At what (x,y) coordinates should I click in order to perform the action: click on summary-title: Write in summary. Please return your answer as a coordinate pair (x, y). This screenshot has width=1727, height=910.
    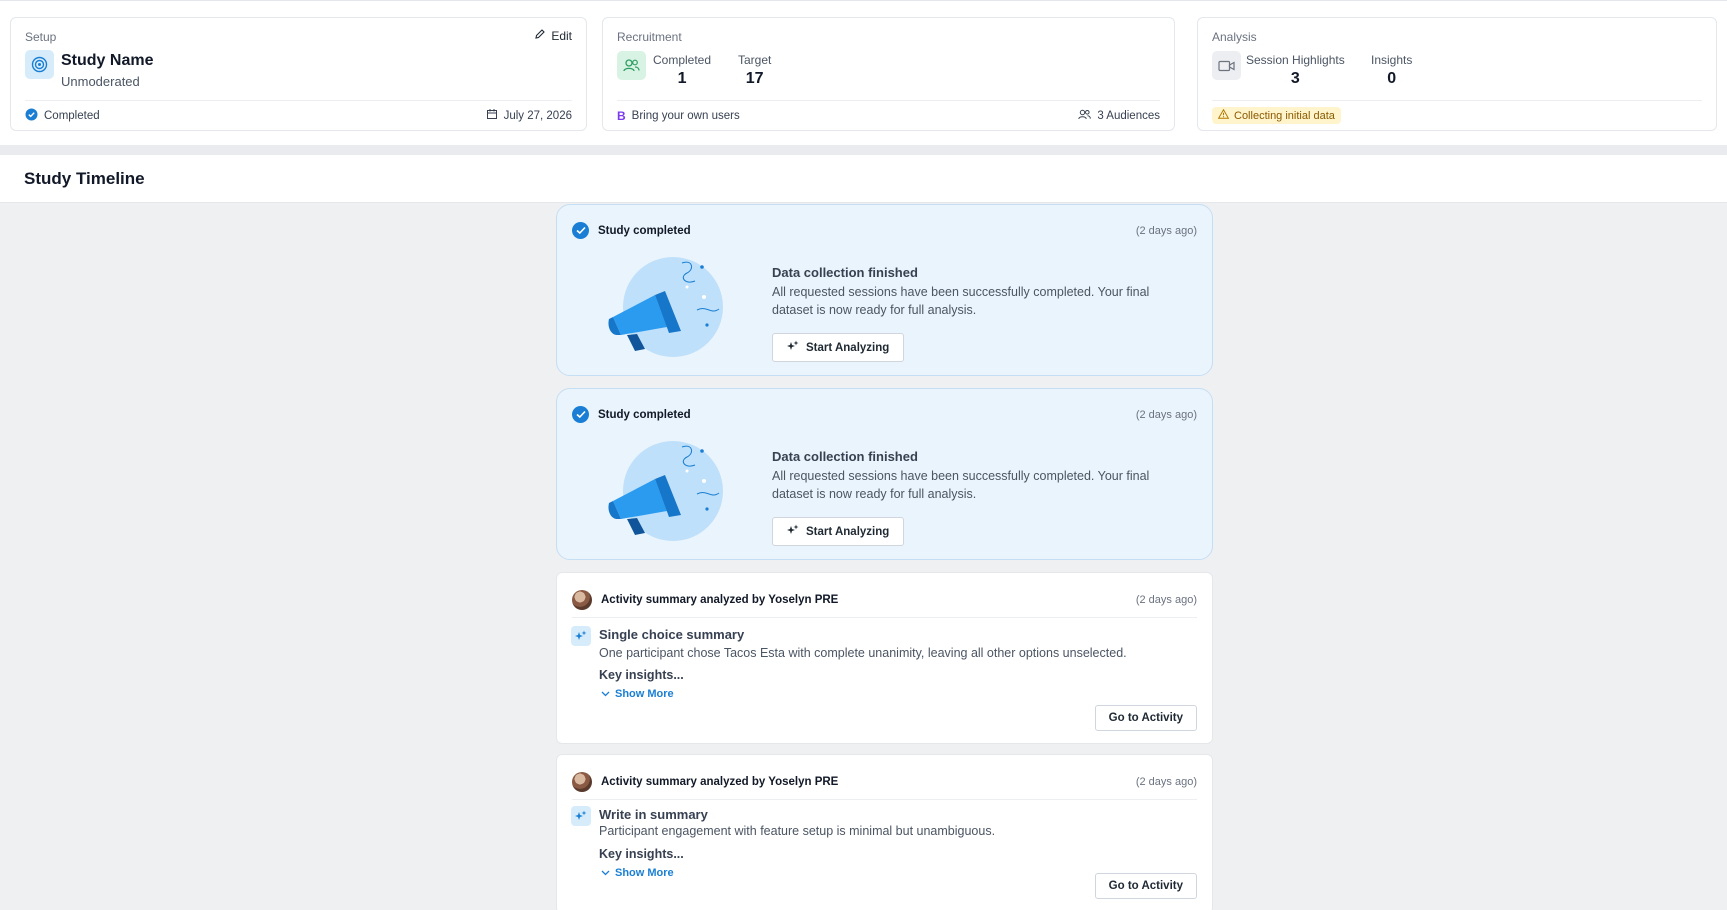
    Looking at the image, I should click on (653, 814).